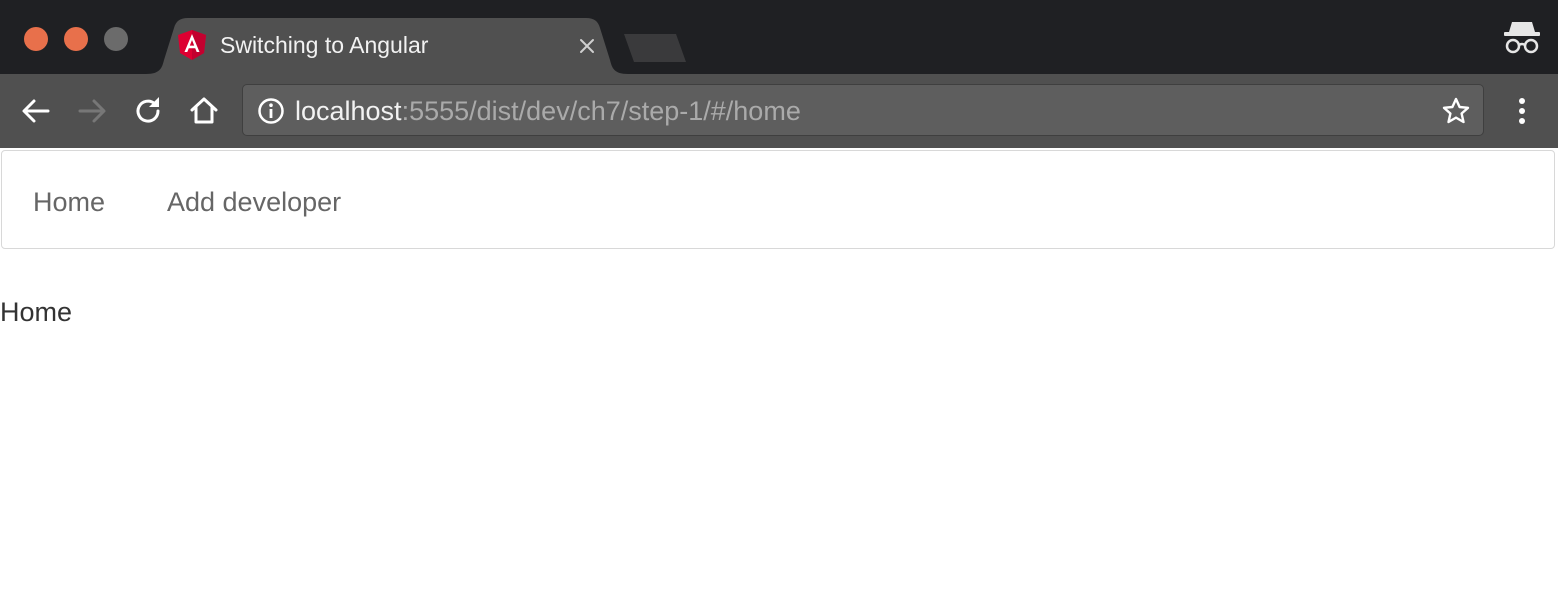 The width and height of the screenshot is (1558, 608). I want to click on angular-logo-icon, so click(192, 45).